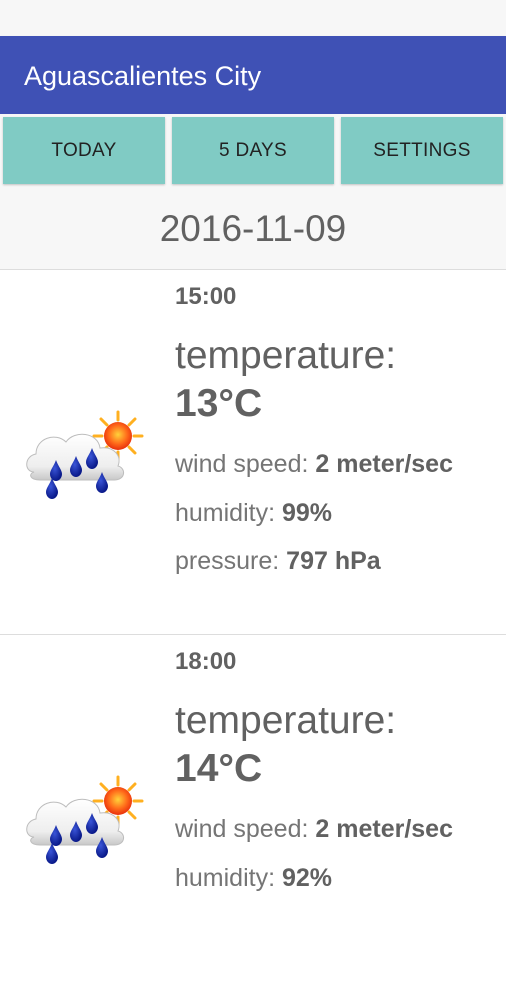 The image size is (506, 999). I want to click on tab-5-days: 5 DAYS, so click(253, 150).